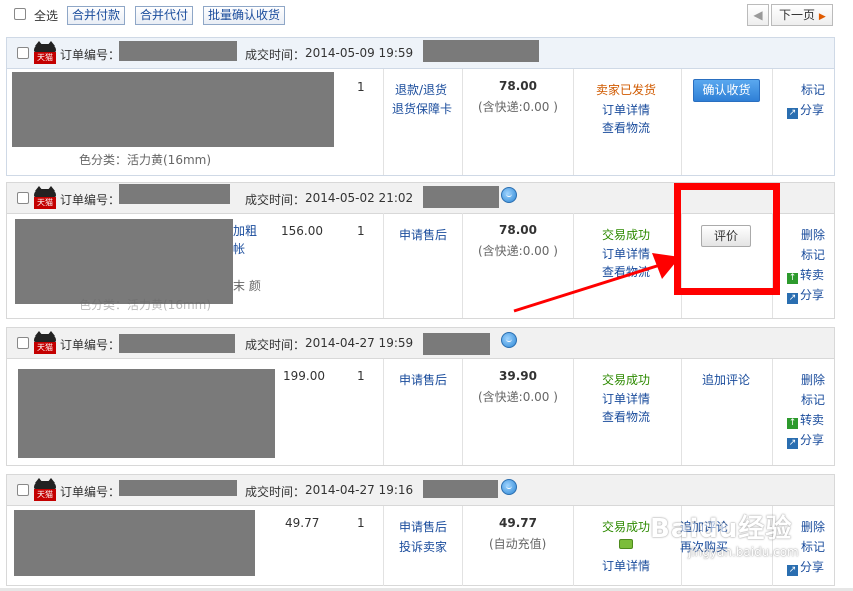  Describe the element at coordinates (420, 343) in the screenshot. I see `order-header: 天猫 订单编号： 成交时间： 2014-04-27 19:59` at that location.